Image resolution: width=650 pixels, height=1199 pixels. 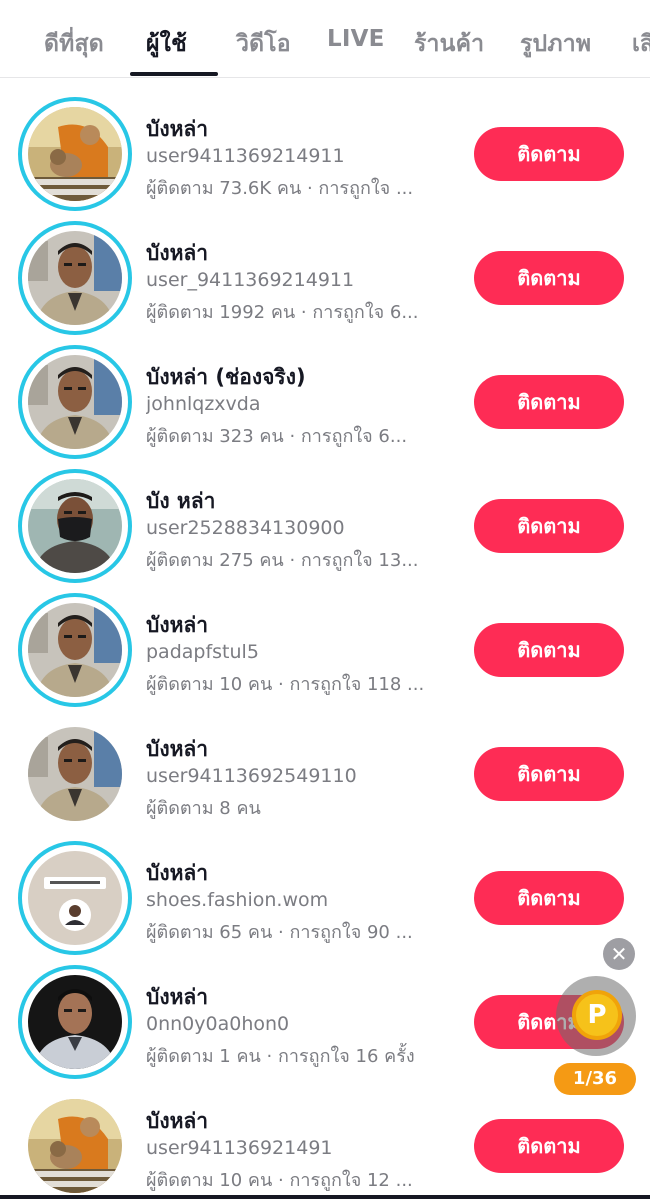 I want to click on user-handle: padapfstul5, so click(x=202, y=652).